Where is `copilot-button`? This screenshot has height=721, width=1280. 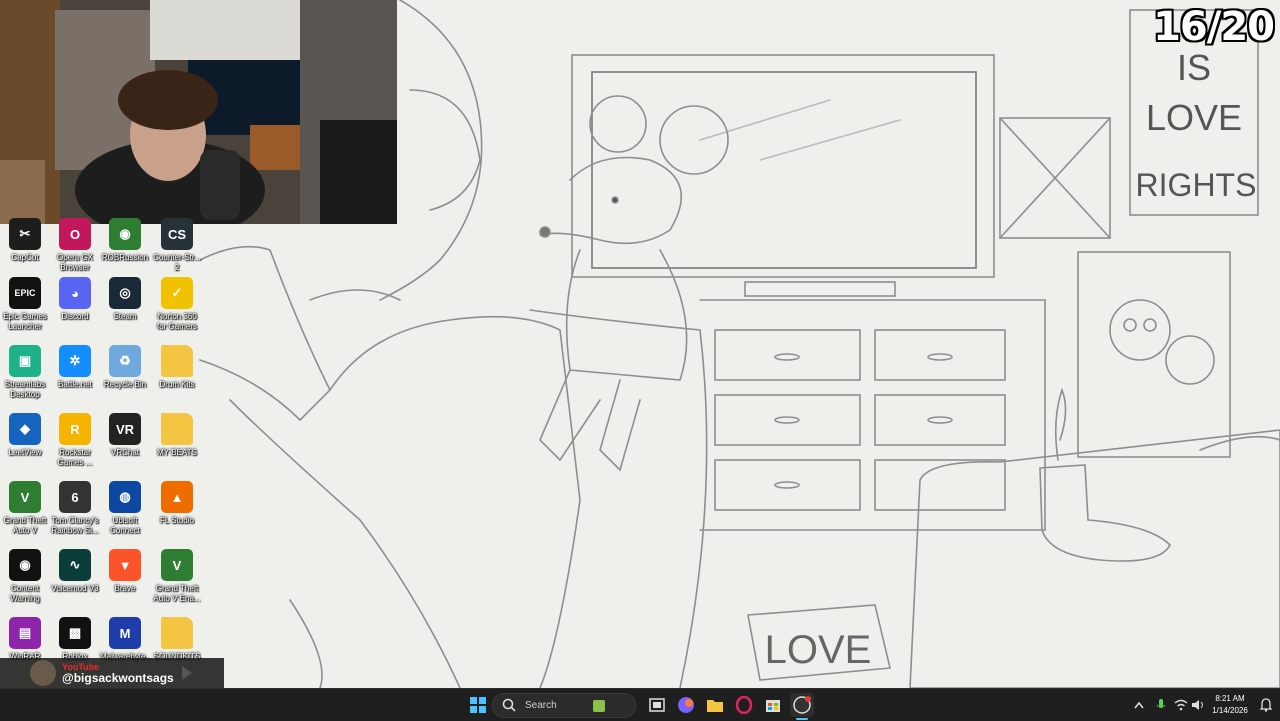 copilot-button is located at coordinates (686, 705).